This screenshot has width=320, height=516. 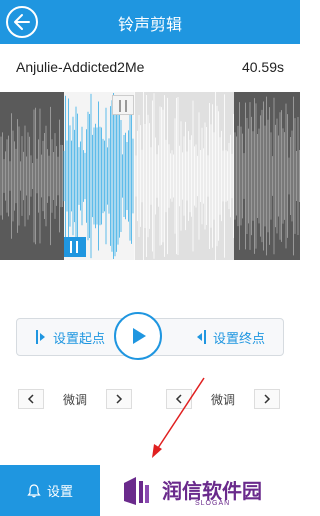 What do you see at coordinates (150, 68) in the screenshot?
I see `song-info-row: Anjulie-Addicted2Me 40.59s` at bounding box center [150, 68].